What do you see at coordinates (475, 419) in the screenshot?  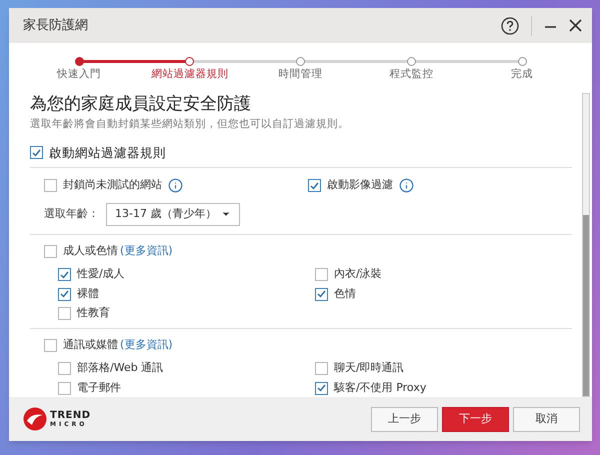 I see `dialog-button: 下一步` at bounding box center [475, 419].